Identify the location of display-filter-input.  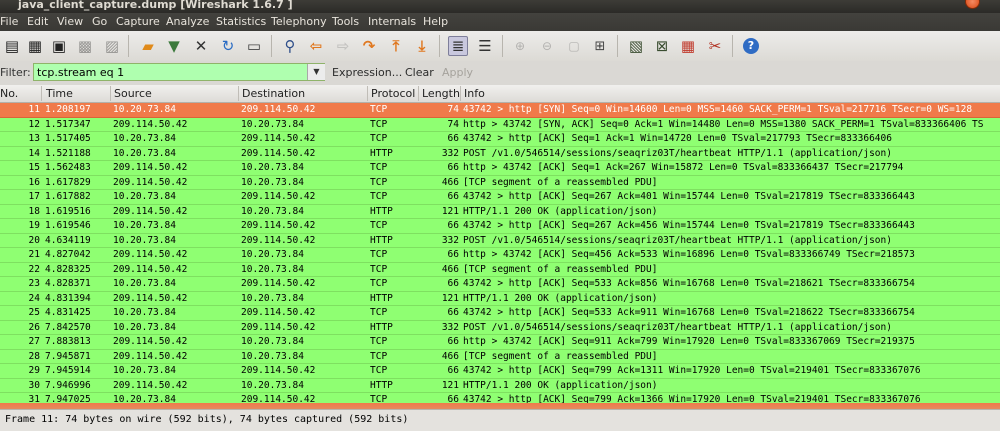
(179, 72).